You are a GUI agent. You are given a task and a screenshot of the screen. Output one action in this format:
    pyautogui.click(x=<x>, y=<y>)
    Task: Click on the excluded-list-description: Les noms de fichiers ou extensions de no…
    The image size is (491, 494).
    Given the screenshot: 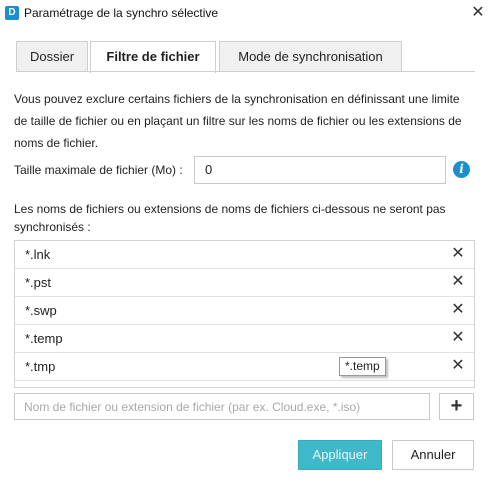 What is the action you would take?
    pyautogui.click(x=230, y=218)
    